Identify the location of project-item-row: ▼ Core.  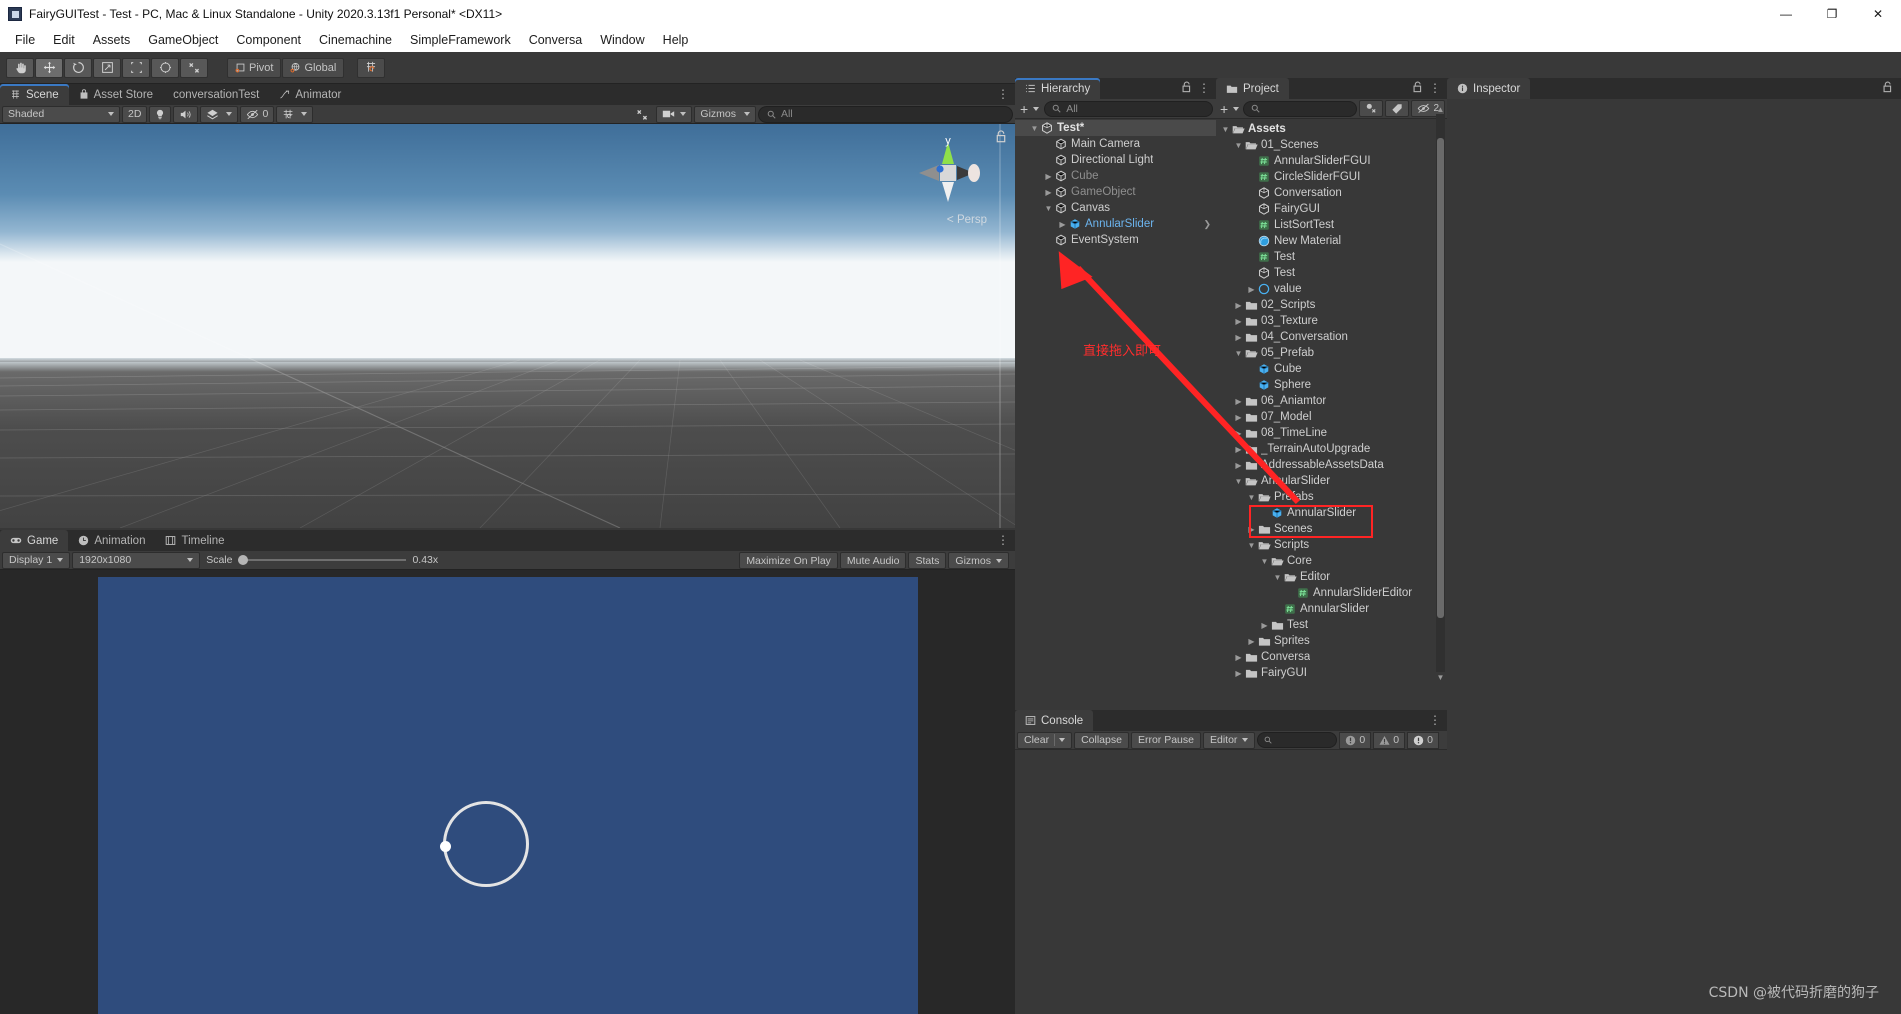
(1331, 561).